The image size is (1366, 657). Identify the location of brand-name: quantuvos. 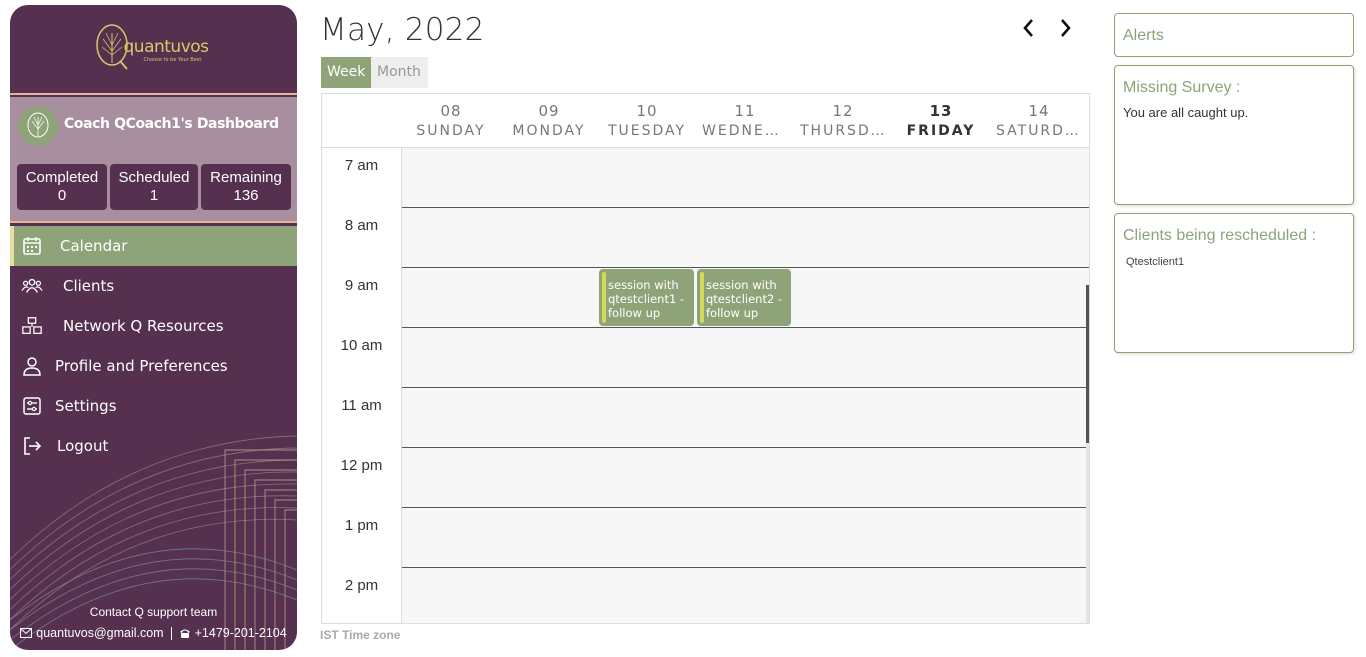
(166, 47).